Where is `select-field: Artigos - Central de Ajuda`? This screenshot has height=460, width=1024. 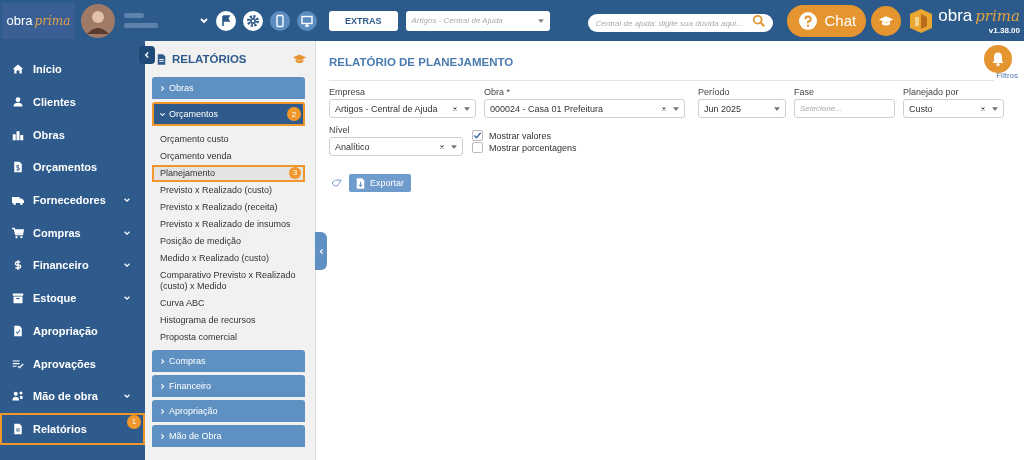 select-field: Artigos - Central de Ajuda is located at coordinates (402, 108).